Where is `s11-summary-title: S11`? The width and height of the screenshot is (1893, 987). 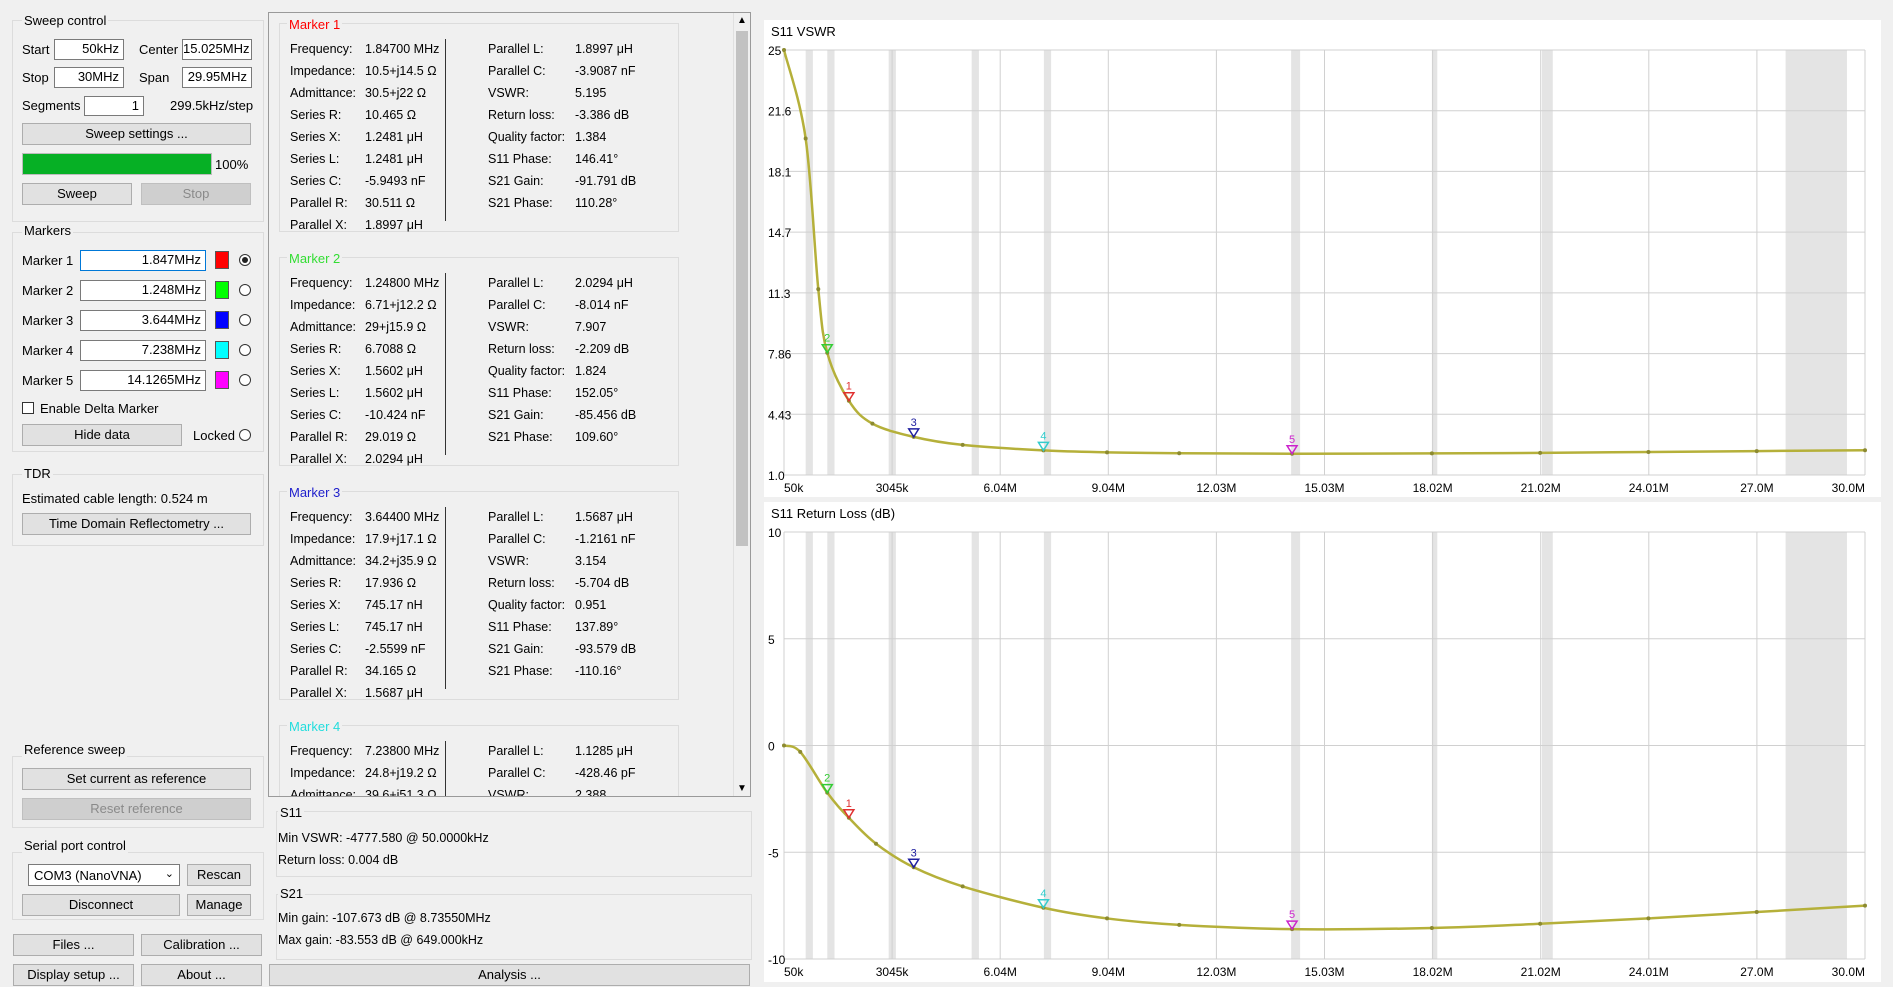
s11-summary-title: S11 is located at coordinates (291, 812).